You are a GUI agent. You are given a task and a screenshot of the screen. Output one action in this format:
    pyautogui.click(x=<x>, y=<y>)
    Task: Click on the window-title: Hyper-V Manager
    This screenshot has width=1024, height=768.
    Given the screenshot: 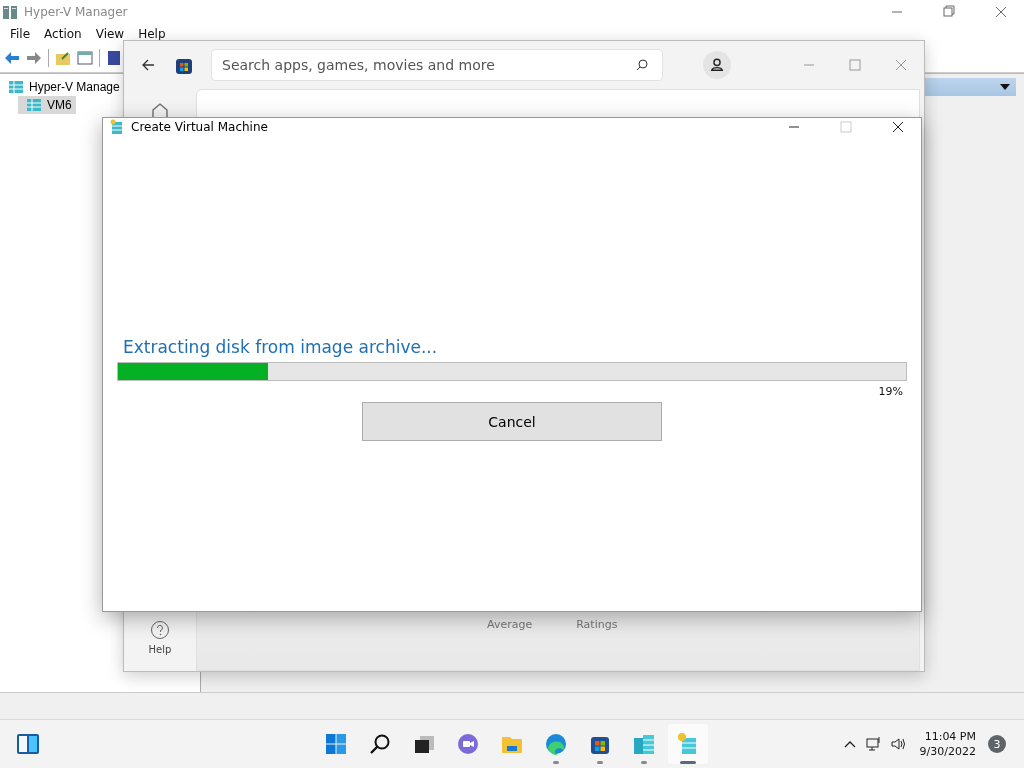 What is the action you would take?
    pyautogui.click(x=76, y=12)
    